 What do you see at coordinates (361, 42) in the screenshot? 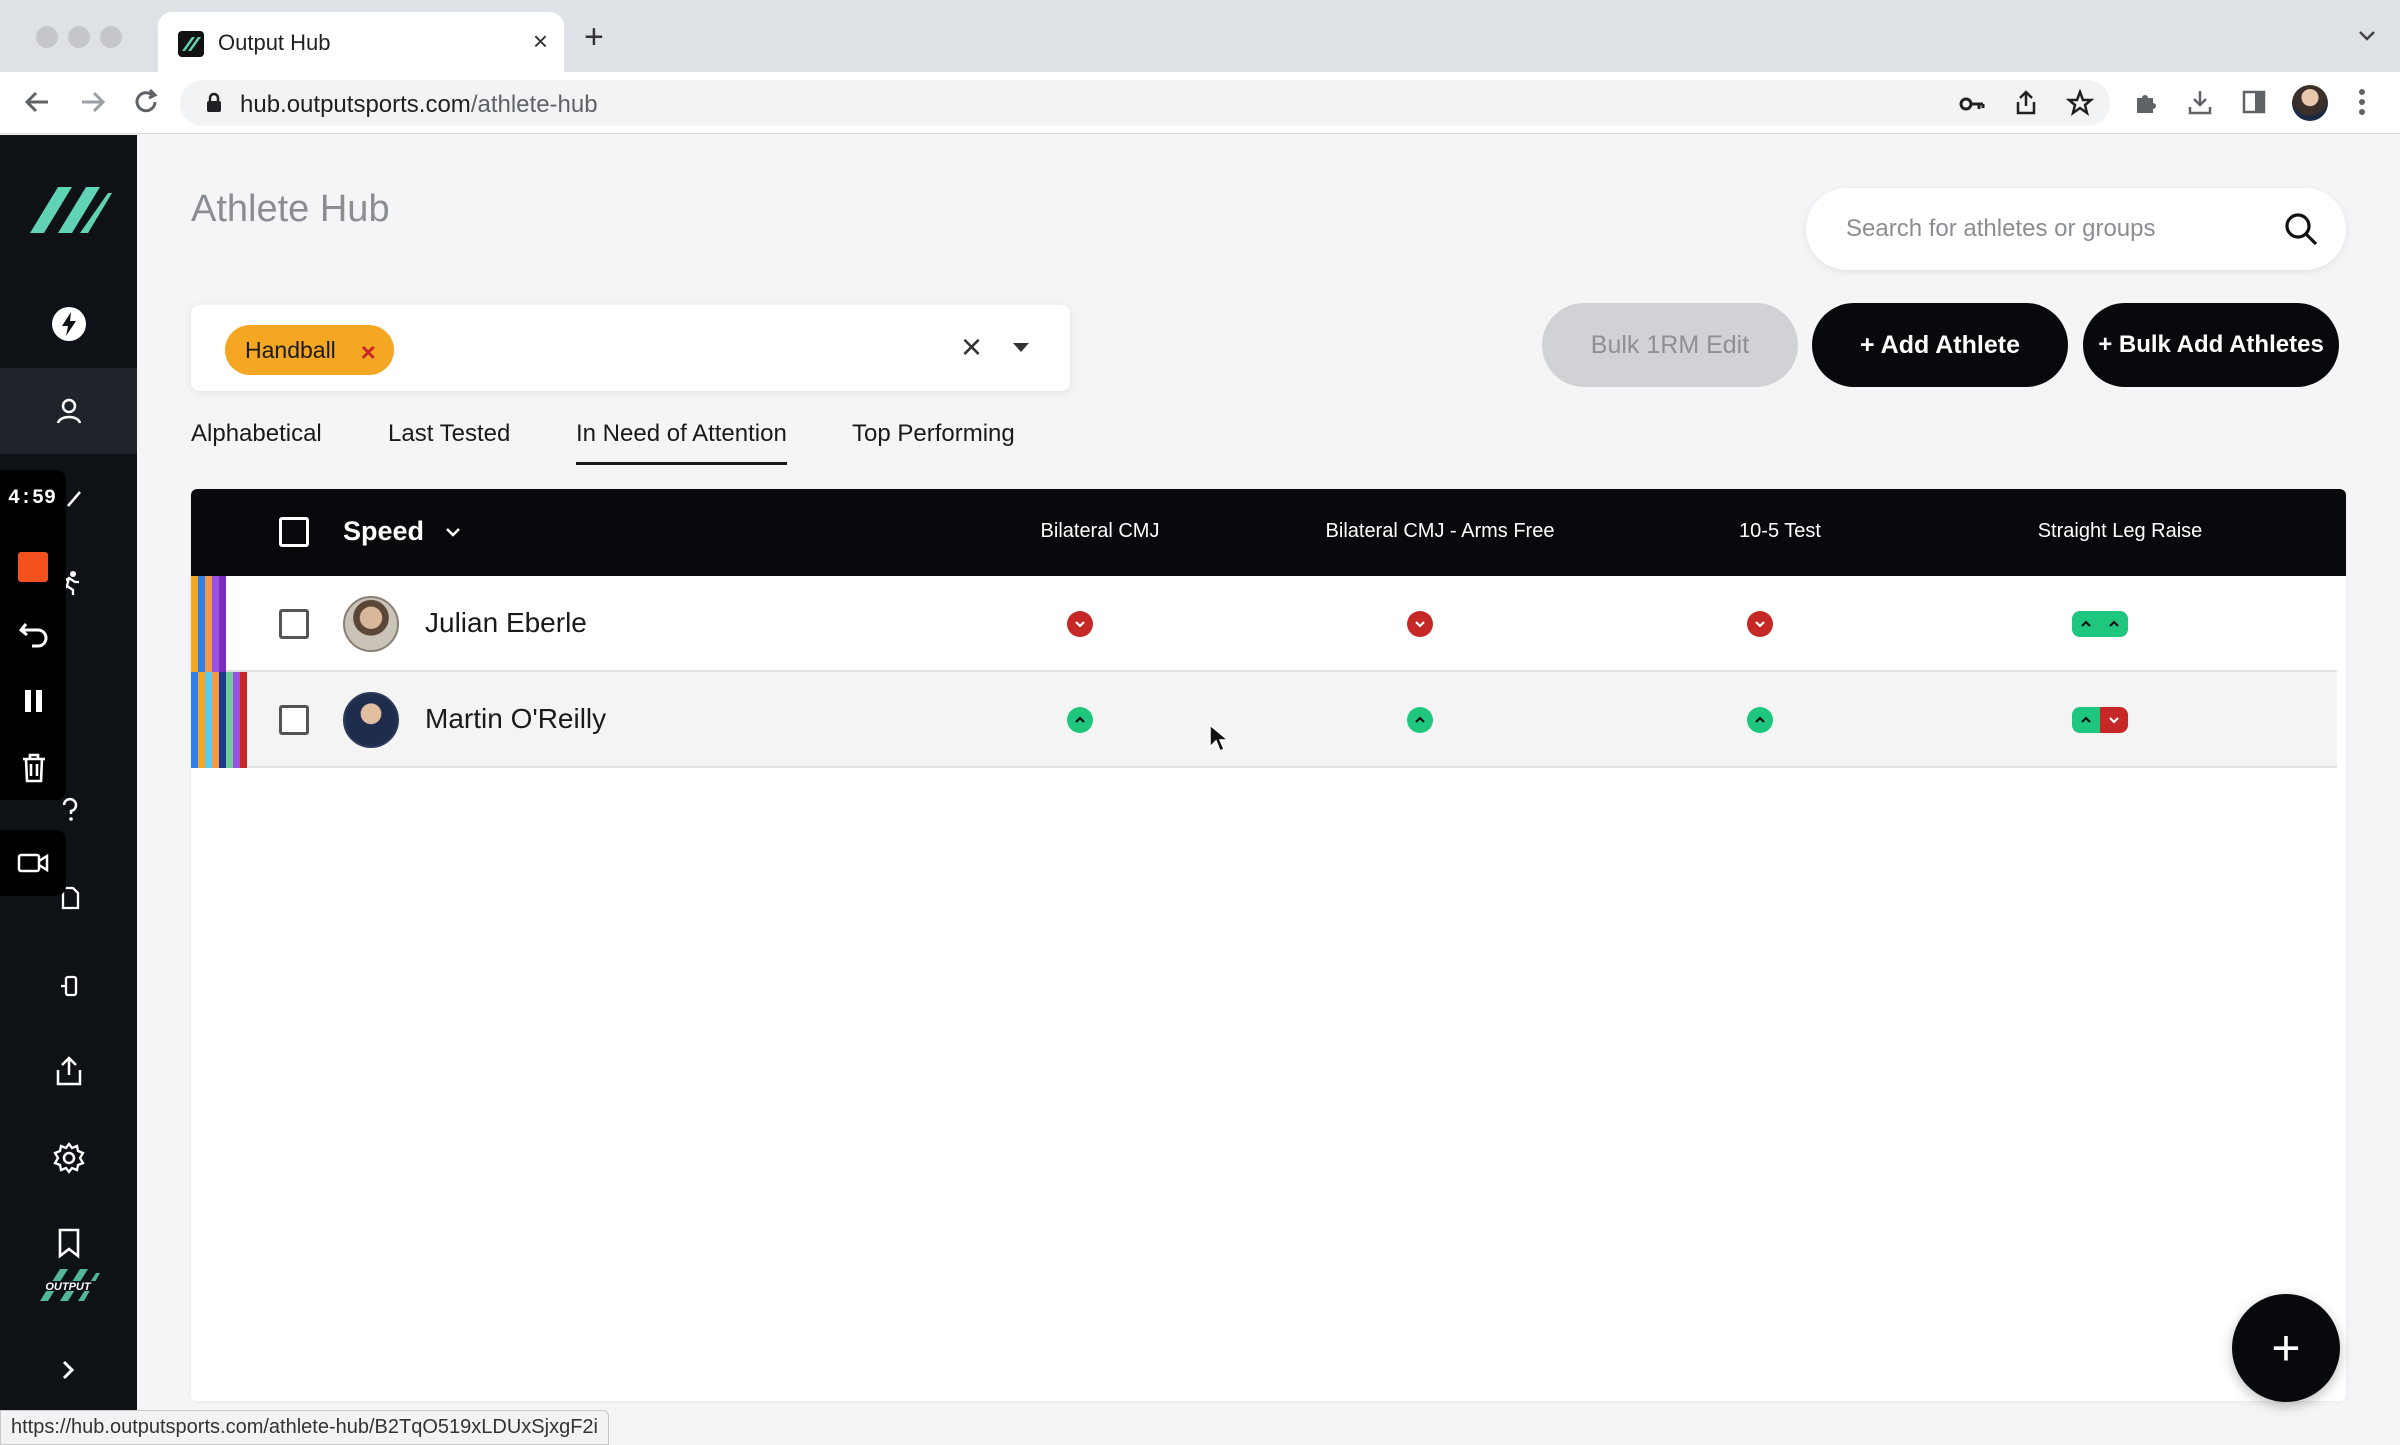
I see `browser-tab: Output Hub ×` at bounding box center [361, 42].